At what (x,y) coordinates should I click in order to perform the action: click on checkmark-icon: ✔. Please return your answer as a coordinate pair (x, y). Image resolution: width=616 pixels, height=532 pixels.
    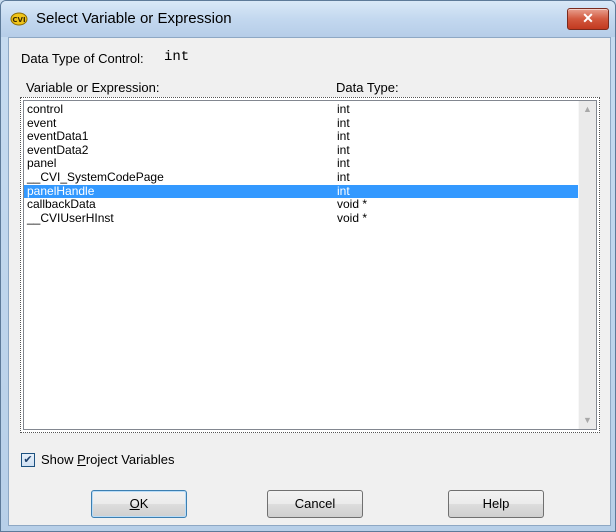
    Looking at the image, I should click on (28, 460).